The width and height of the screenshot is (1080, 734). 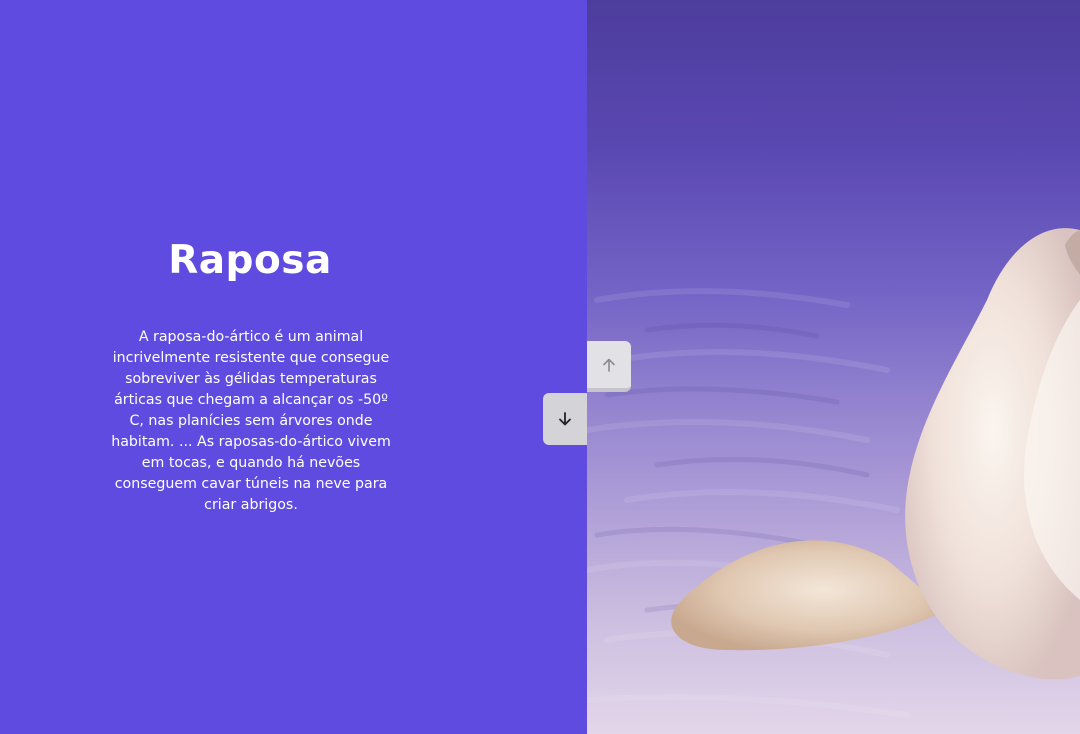 I want to click on slide-title: Raposa, so click(x=250, y=260).